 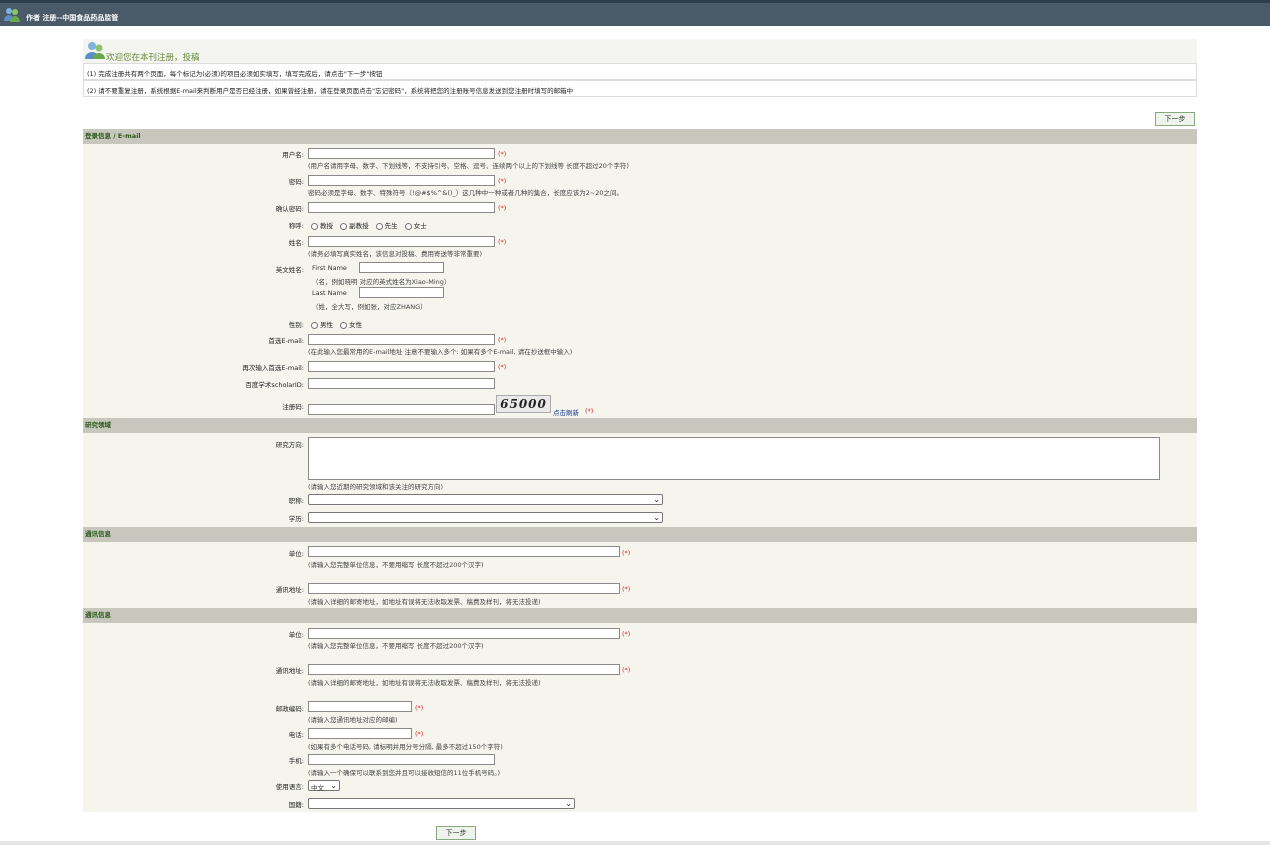 What do you see at coordinates (296, 805) in the screenshot?
I see `country-label: 国籍:` at bounding box center [296, 805].